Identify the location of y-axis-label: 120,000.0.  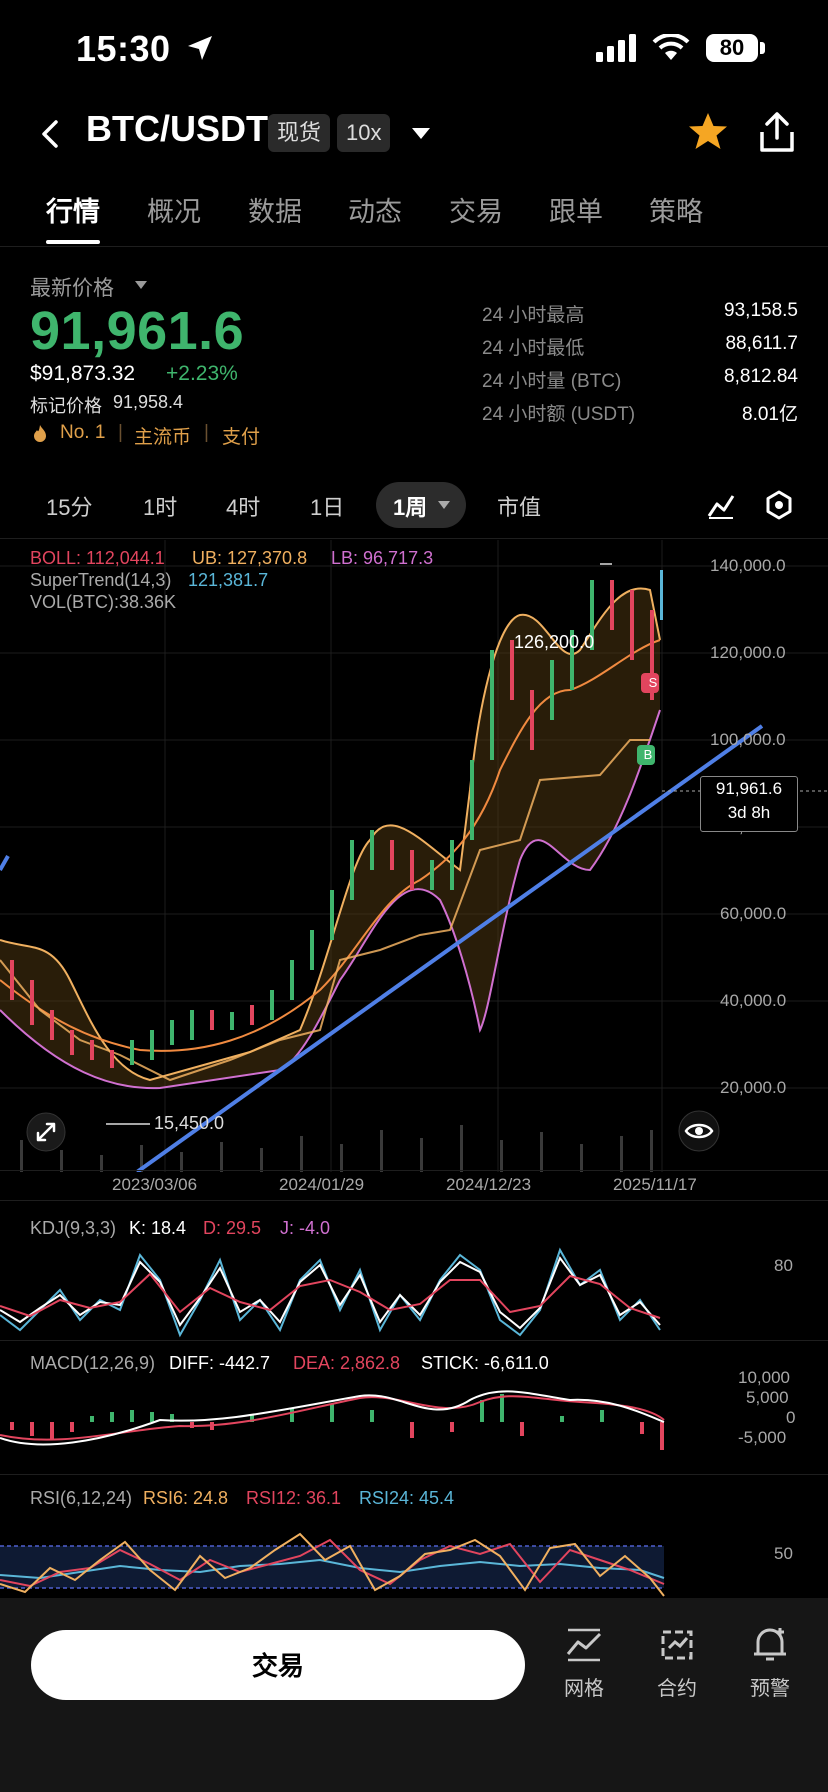
(748, 652).